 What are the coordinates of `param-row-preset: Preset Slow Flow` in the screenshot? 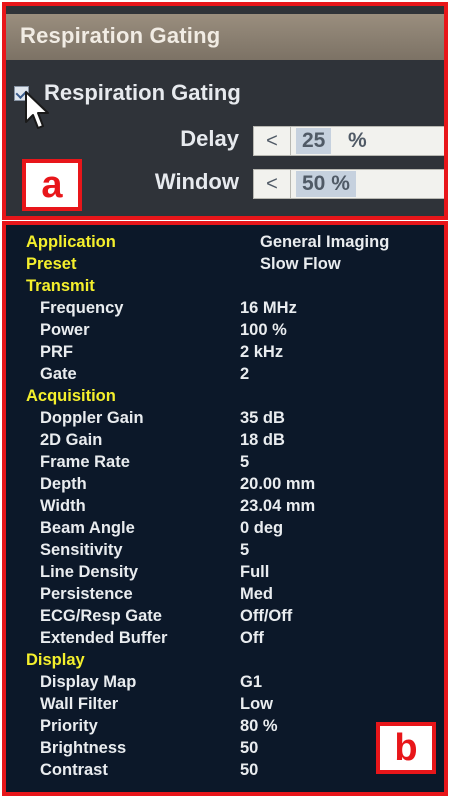 It's located at (183, 264).